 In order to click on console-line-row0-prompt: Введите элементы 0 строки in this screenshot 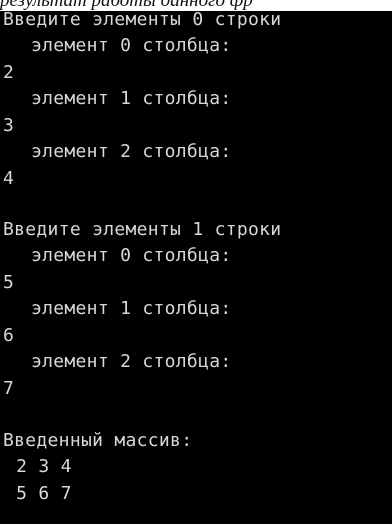, I will do `click(142, 19)`.